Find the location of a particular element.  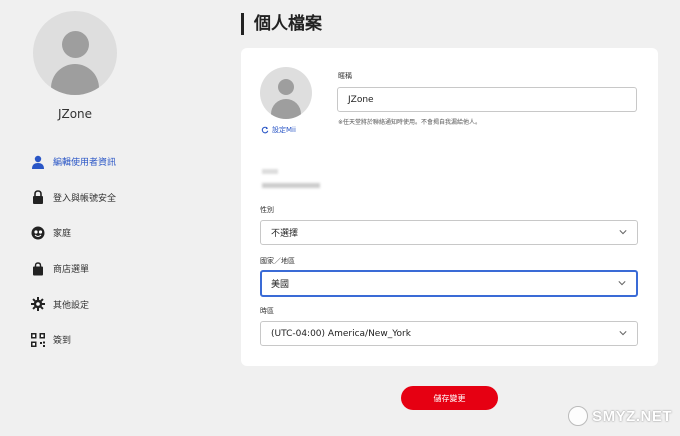

sidebar-item-label: 家庭 is located at coordinates (62, 234).